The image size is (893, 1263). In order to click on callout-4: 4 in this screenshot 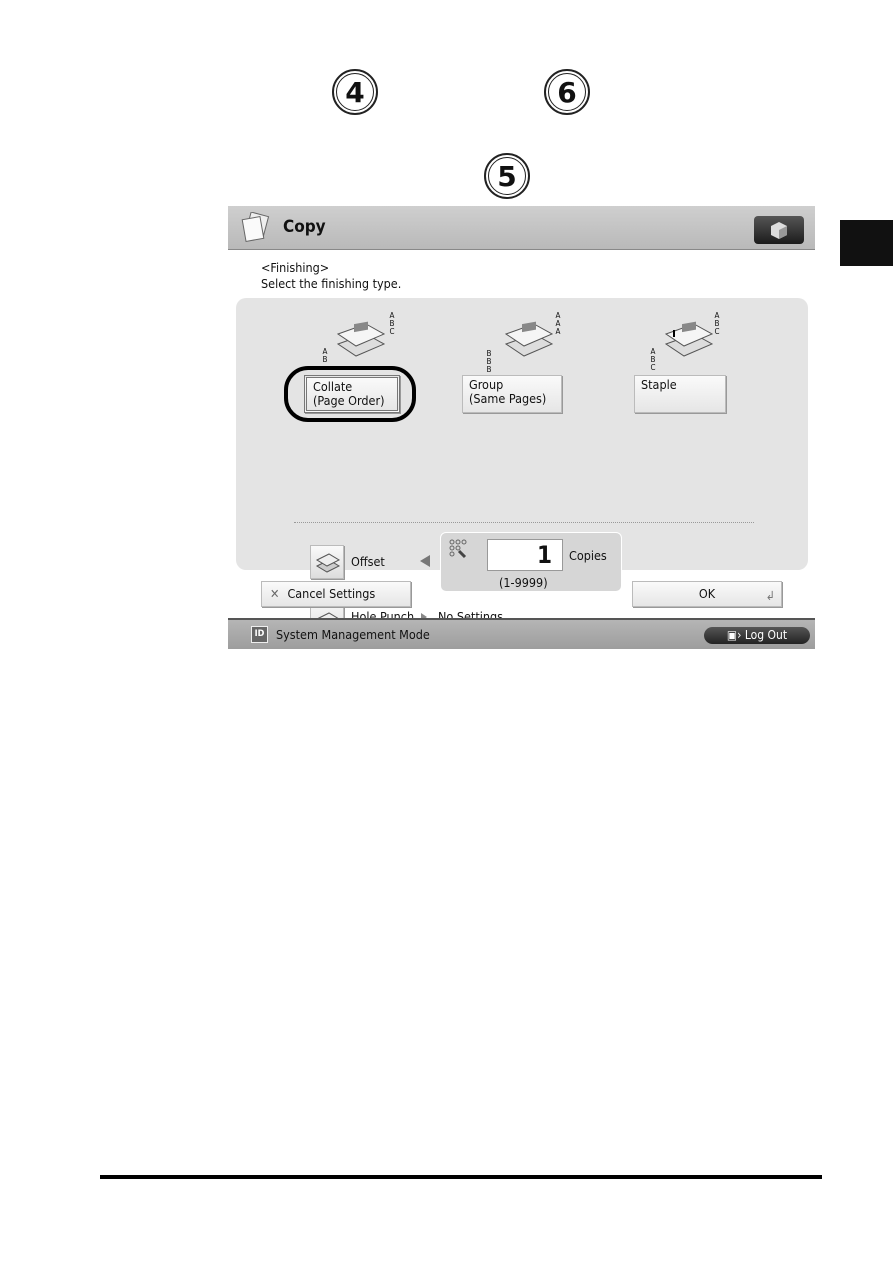, I will do `click(355, 92)`.